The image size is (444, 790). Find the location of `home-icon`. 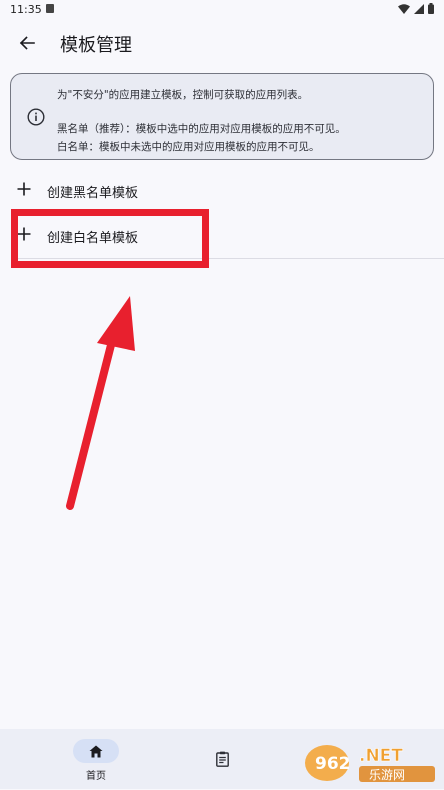

home-icon is located at coordinates (96, 751).